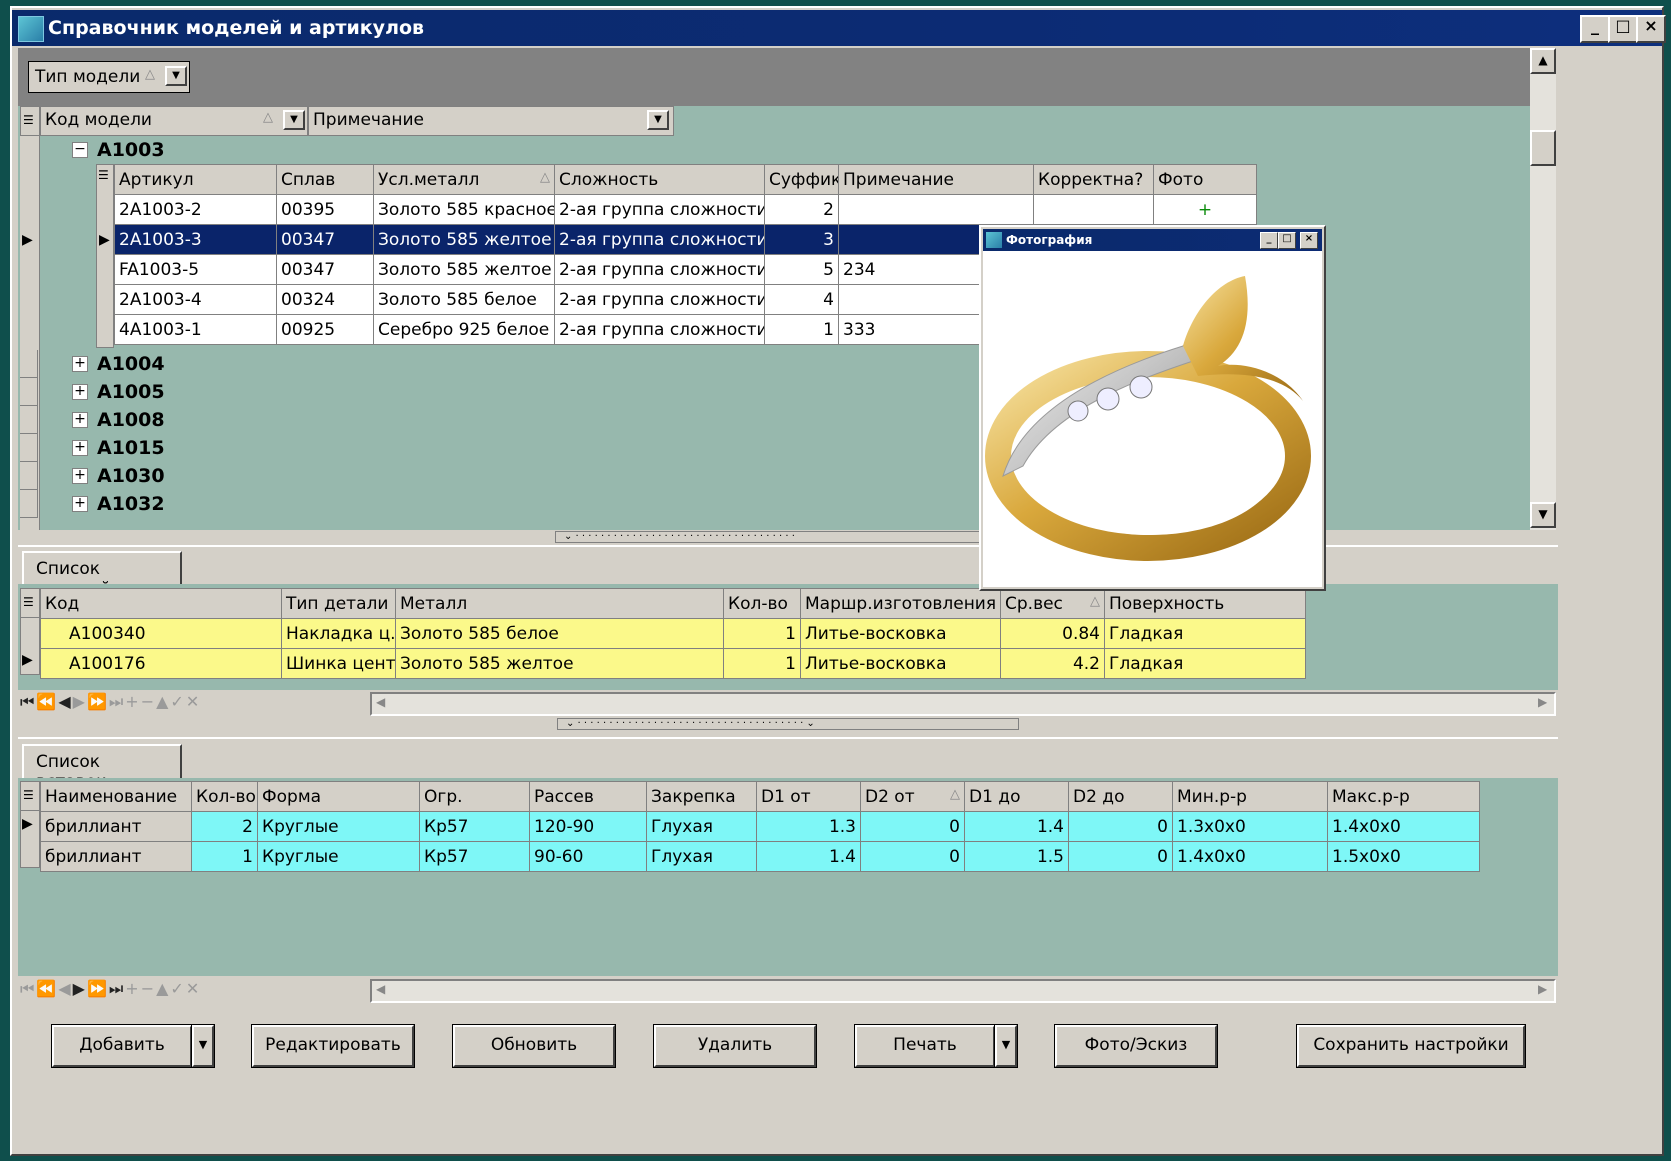 The height and width of the screenshot is (1161, 1671). Describe the element at coordinates (338, 603) in the screenshot. I see `header-part-type: Тип детали` at that location.